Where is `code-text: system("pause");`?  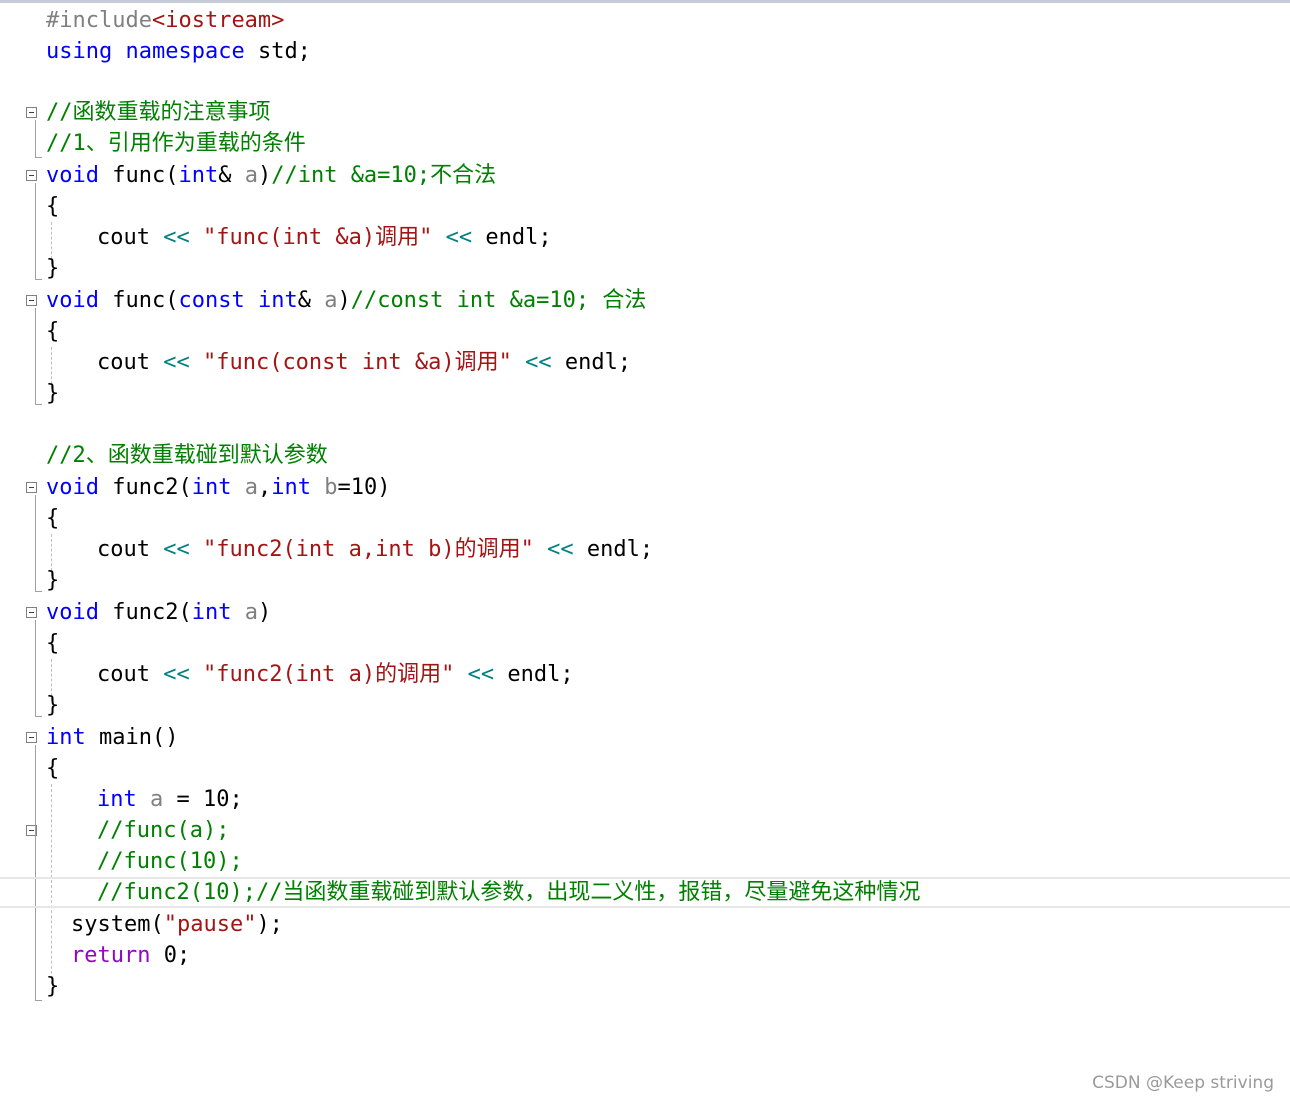 code-text: system("pause"); is located at coordinates (177, 924).